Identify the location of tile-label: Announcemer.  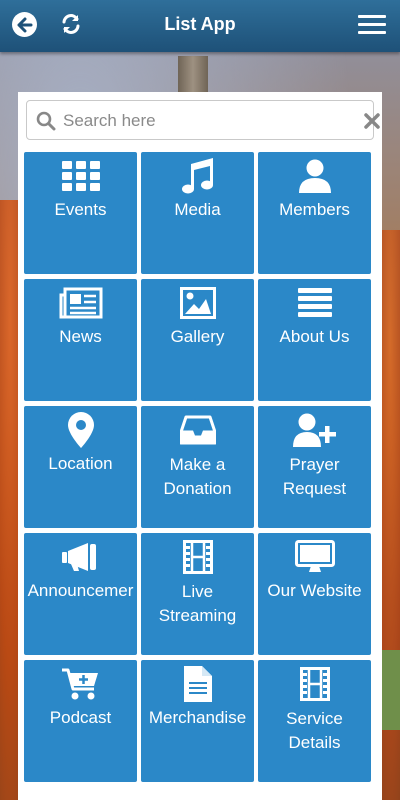
(80, 590).